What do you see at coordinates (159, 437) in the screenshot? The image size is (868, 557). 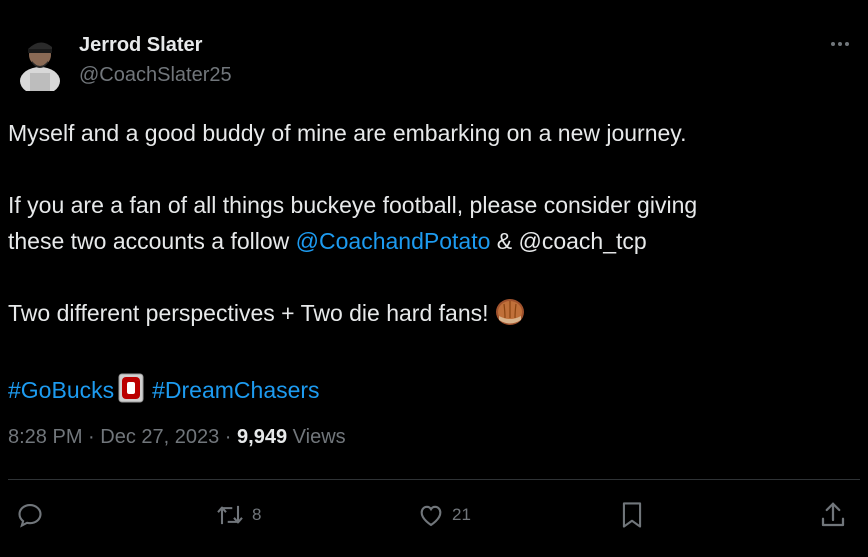 I see `tweet-date: Dec 27, 2023` at bounding box center [159, 437].